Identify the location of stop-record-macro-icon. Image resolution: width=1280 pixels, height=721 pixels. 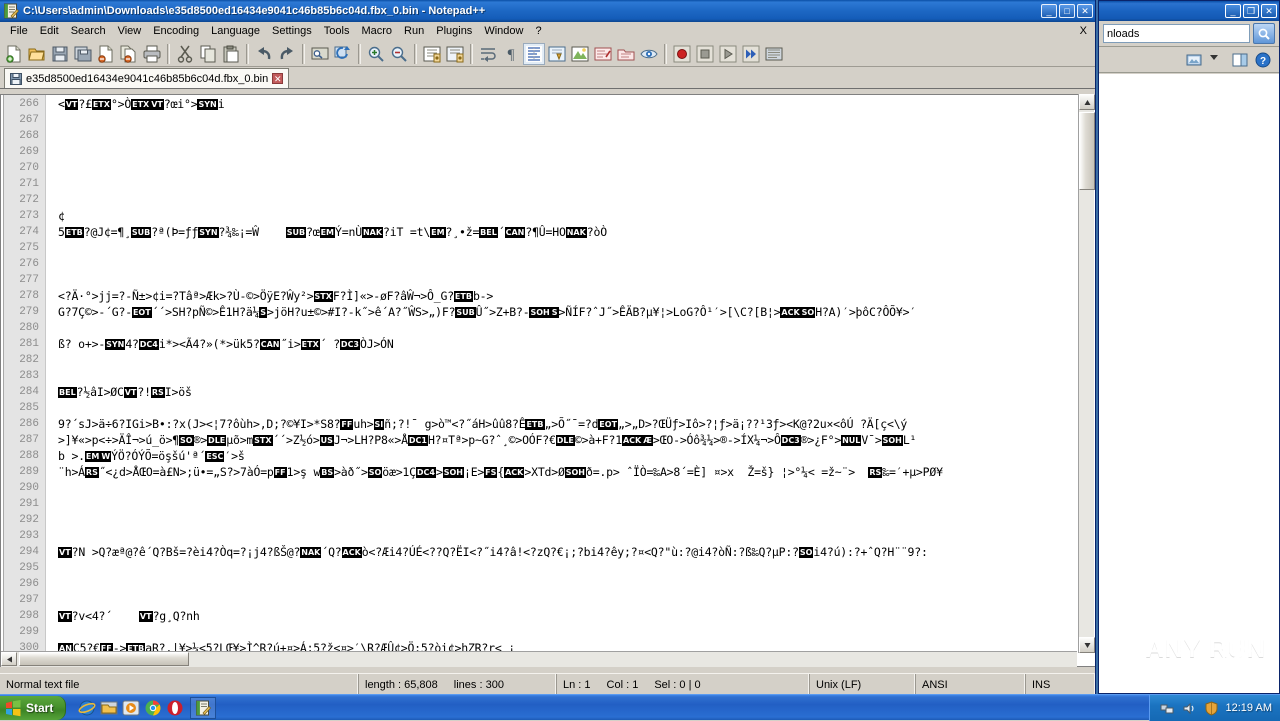
(705, 54).